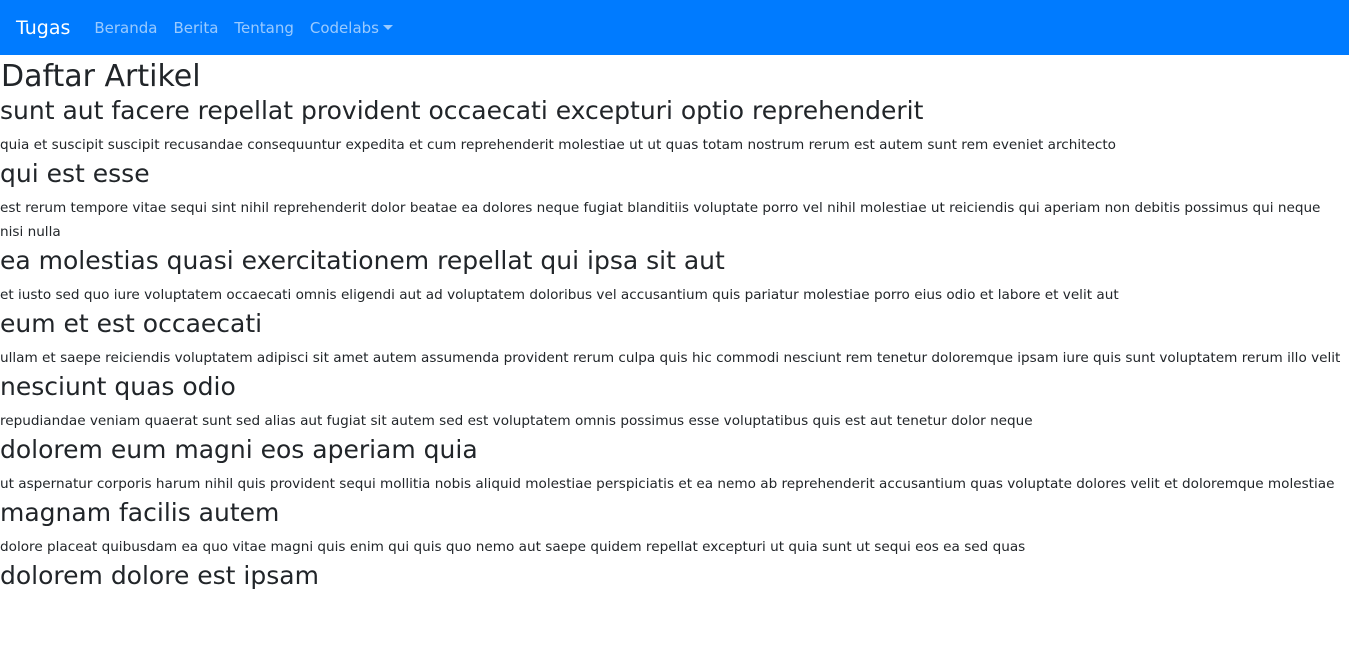 This screenshot has height=664, width=1349. Describe the element at coordinates (131, 323) in the screenshot. I see `article-title: eum et est occaecati` at that location.